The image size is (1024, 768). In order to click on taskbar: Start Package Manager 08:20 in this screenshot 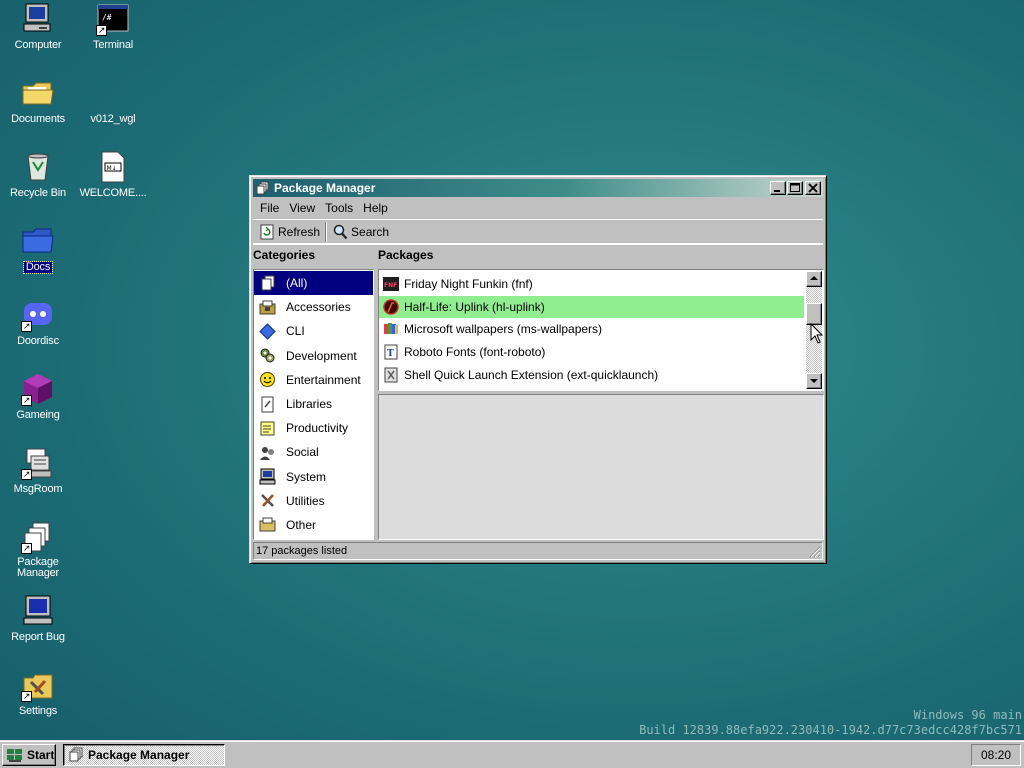, I will do `click(512, 754)`.